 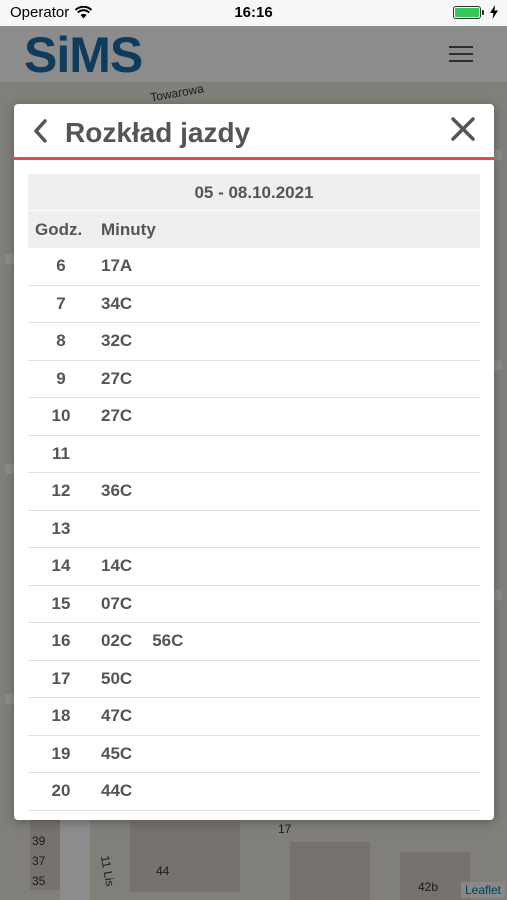 What do you see at coordinates (61, 416) in the screenshot?
I see `hour-cell: 10` at bounding box center [61, 416].